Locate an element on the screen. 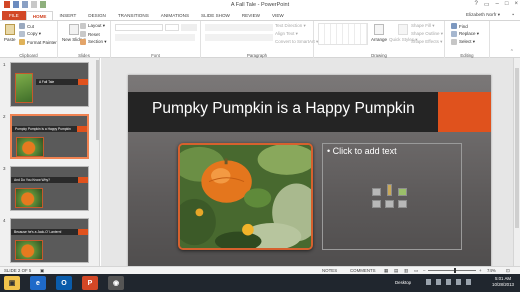  tab-home: HOME is located at coordinates (39, 15).